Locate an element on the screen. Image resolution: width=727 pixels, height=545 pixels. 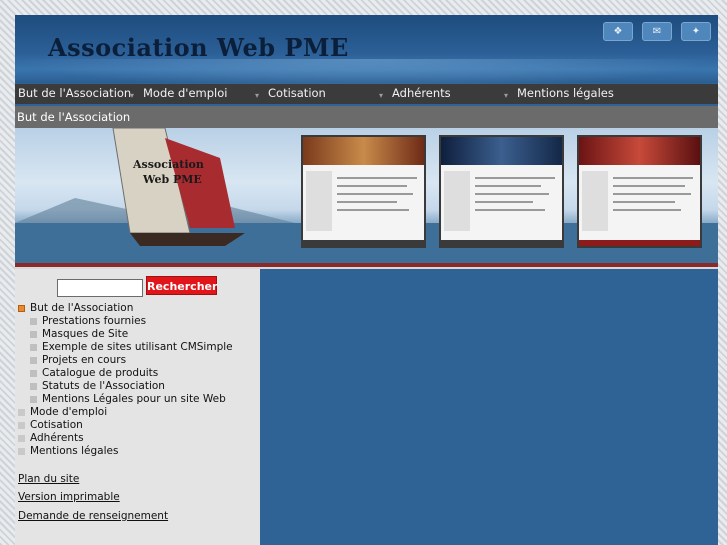
menu-item-adherents: Adhérents is located at coordinates (421, 93).